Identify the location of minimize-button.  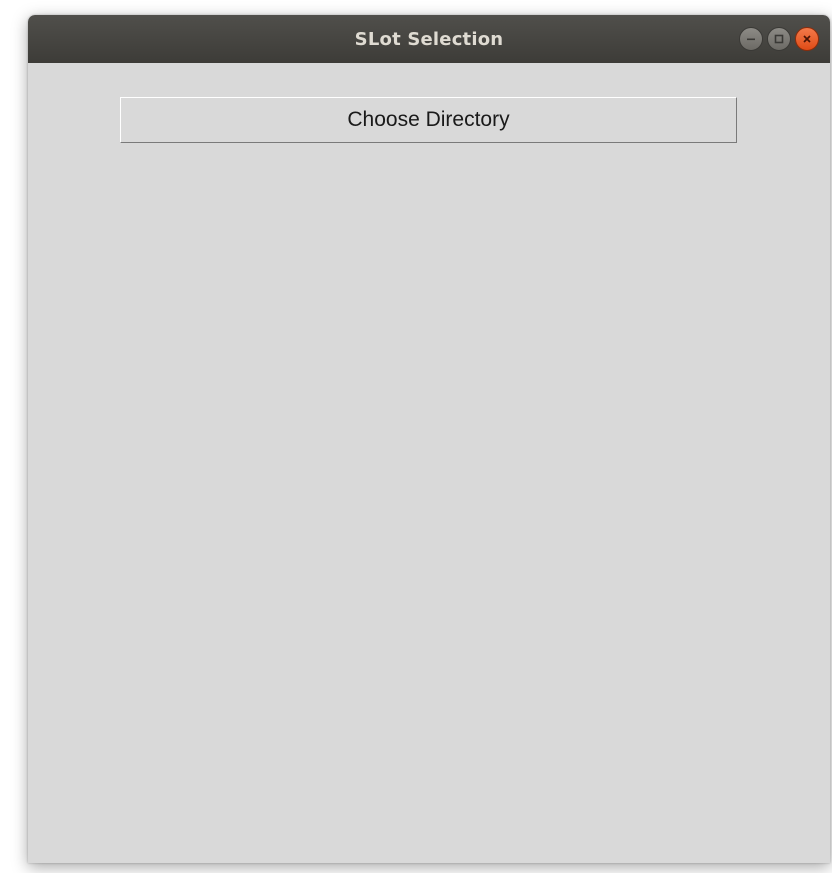
(751, 39).